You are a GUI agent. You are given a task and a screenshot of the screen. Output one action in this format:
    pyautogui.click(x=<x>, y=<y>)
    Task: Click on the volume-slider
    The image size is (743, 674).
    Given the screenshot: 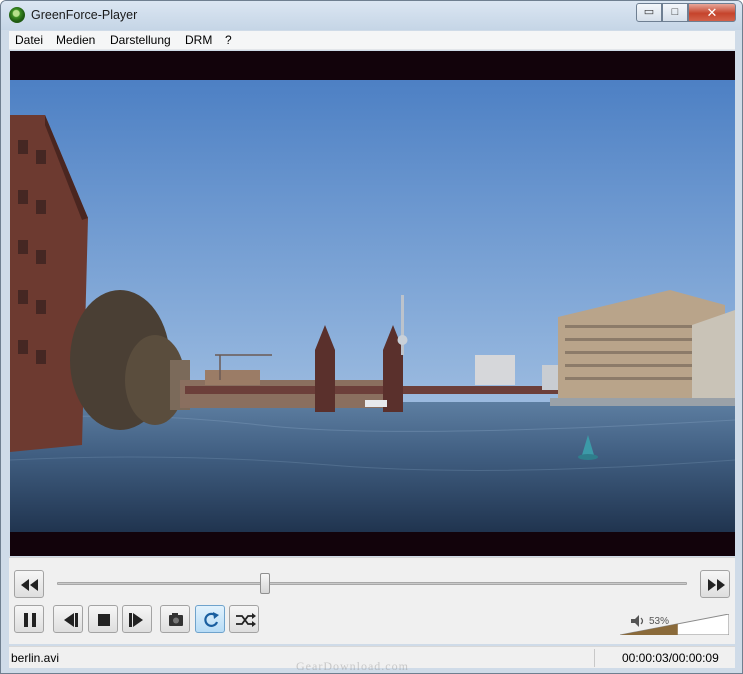 What is the action you would take?
    pyautogui.click(x=674, y=624)
    